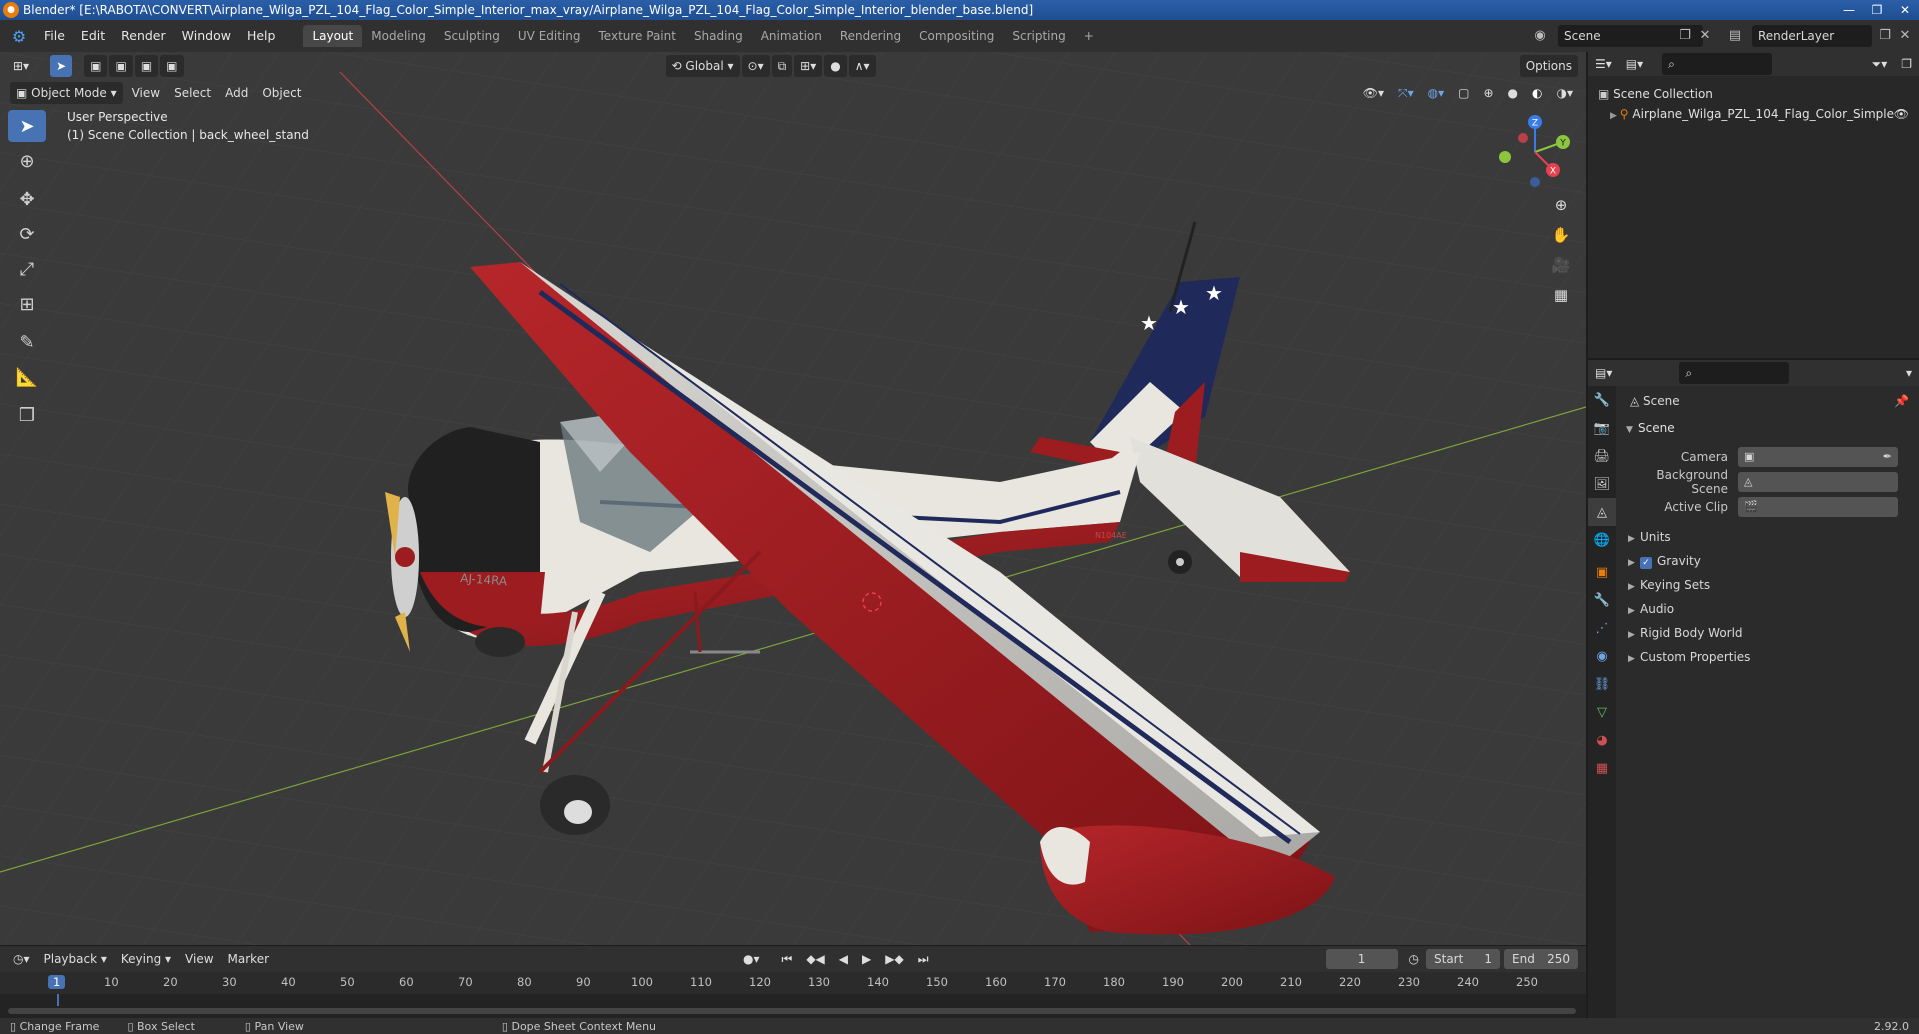  What do you see at coordinates (782, 66) in the screenshot?
I see `snap-icon: ⧉` at bounding box center [782, 66].